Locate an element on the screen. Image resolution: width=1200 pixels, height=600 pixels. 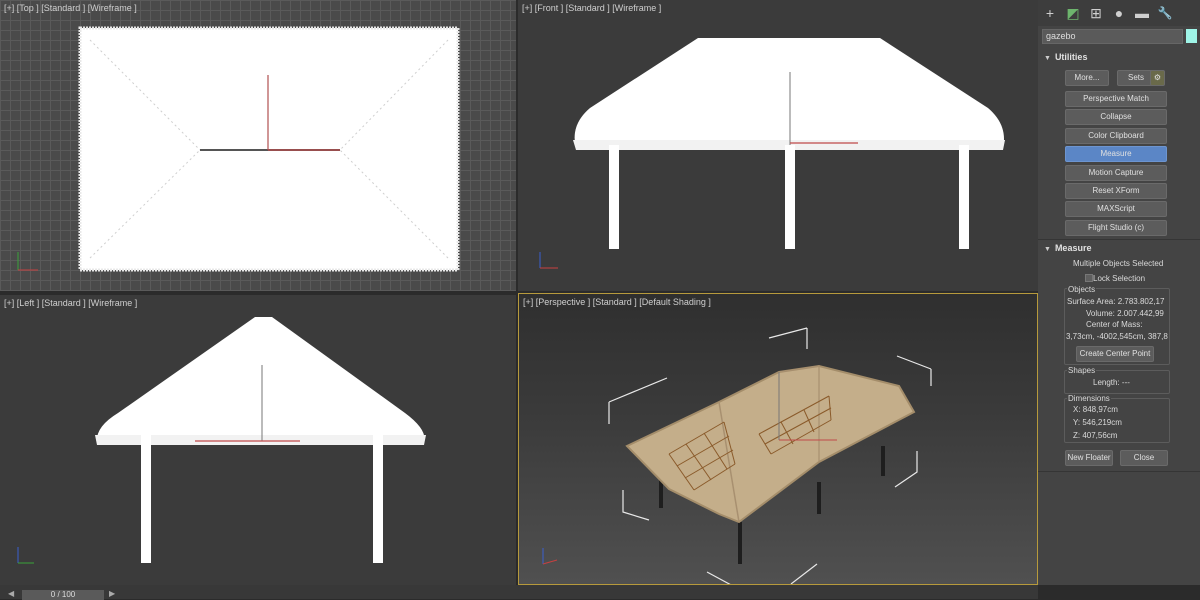
dimension-x-value: X: 848,97cm is located at coordinates (1095, 409).